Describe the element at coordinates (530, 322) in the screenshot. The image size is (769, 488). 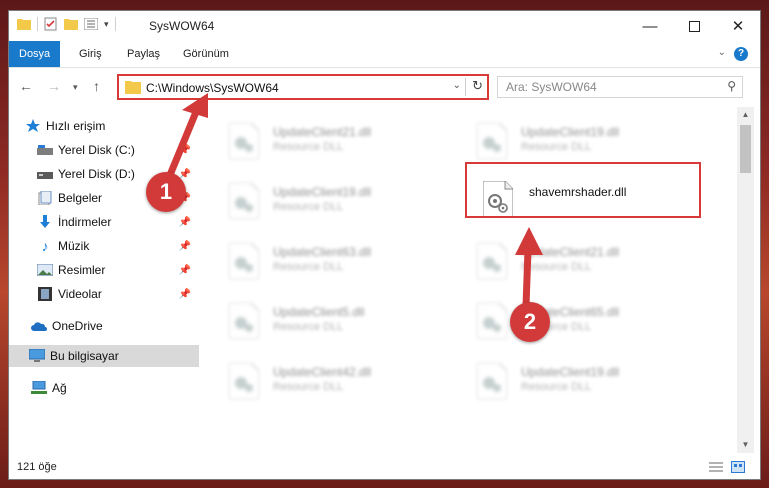
I see `step-2-marker: 2` at that location.